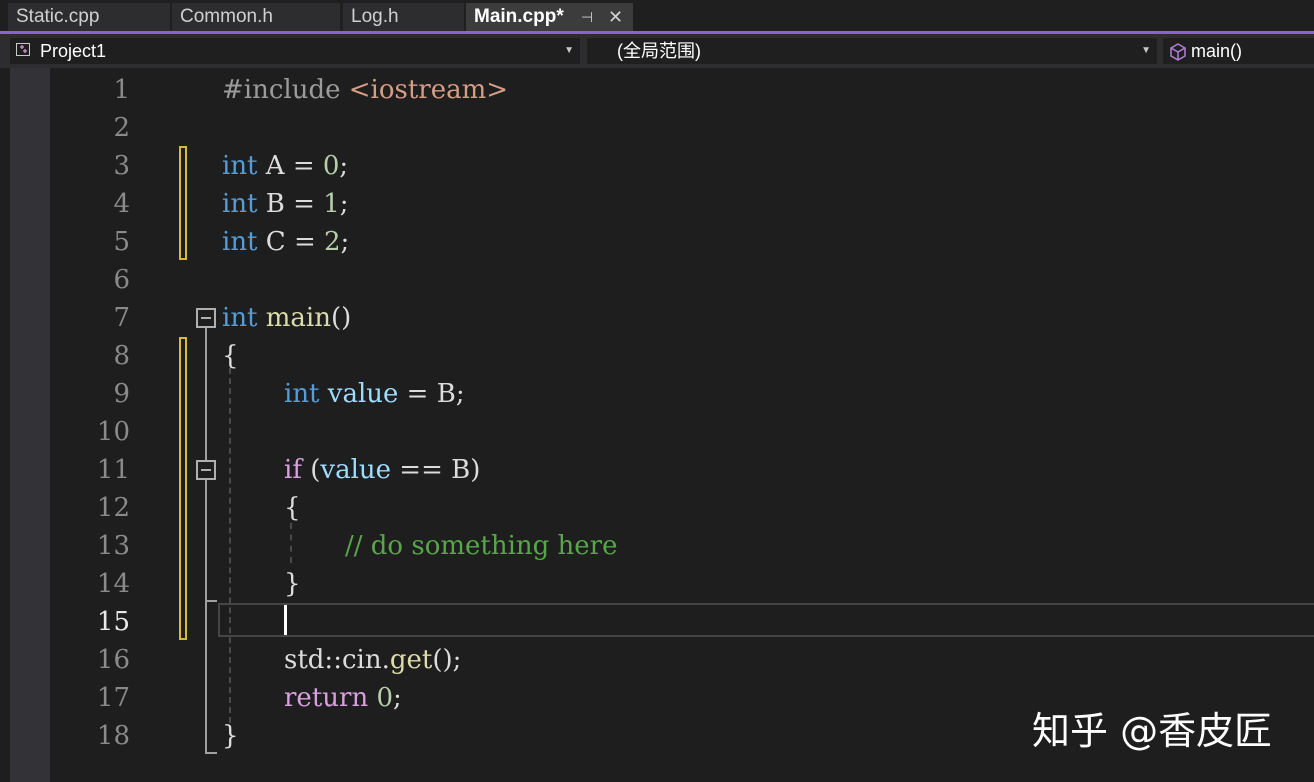  I want to click on line-number: 6, so click(121, 280).